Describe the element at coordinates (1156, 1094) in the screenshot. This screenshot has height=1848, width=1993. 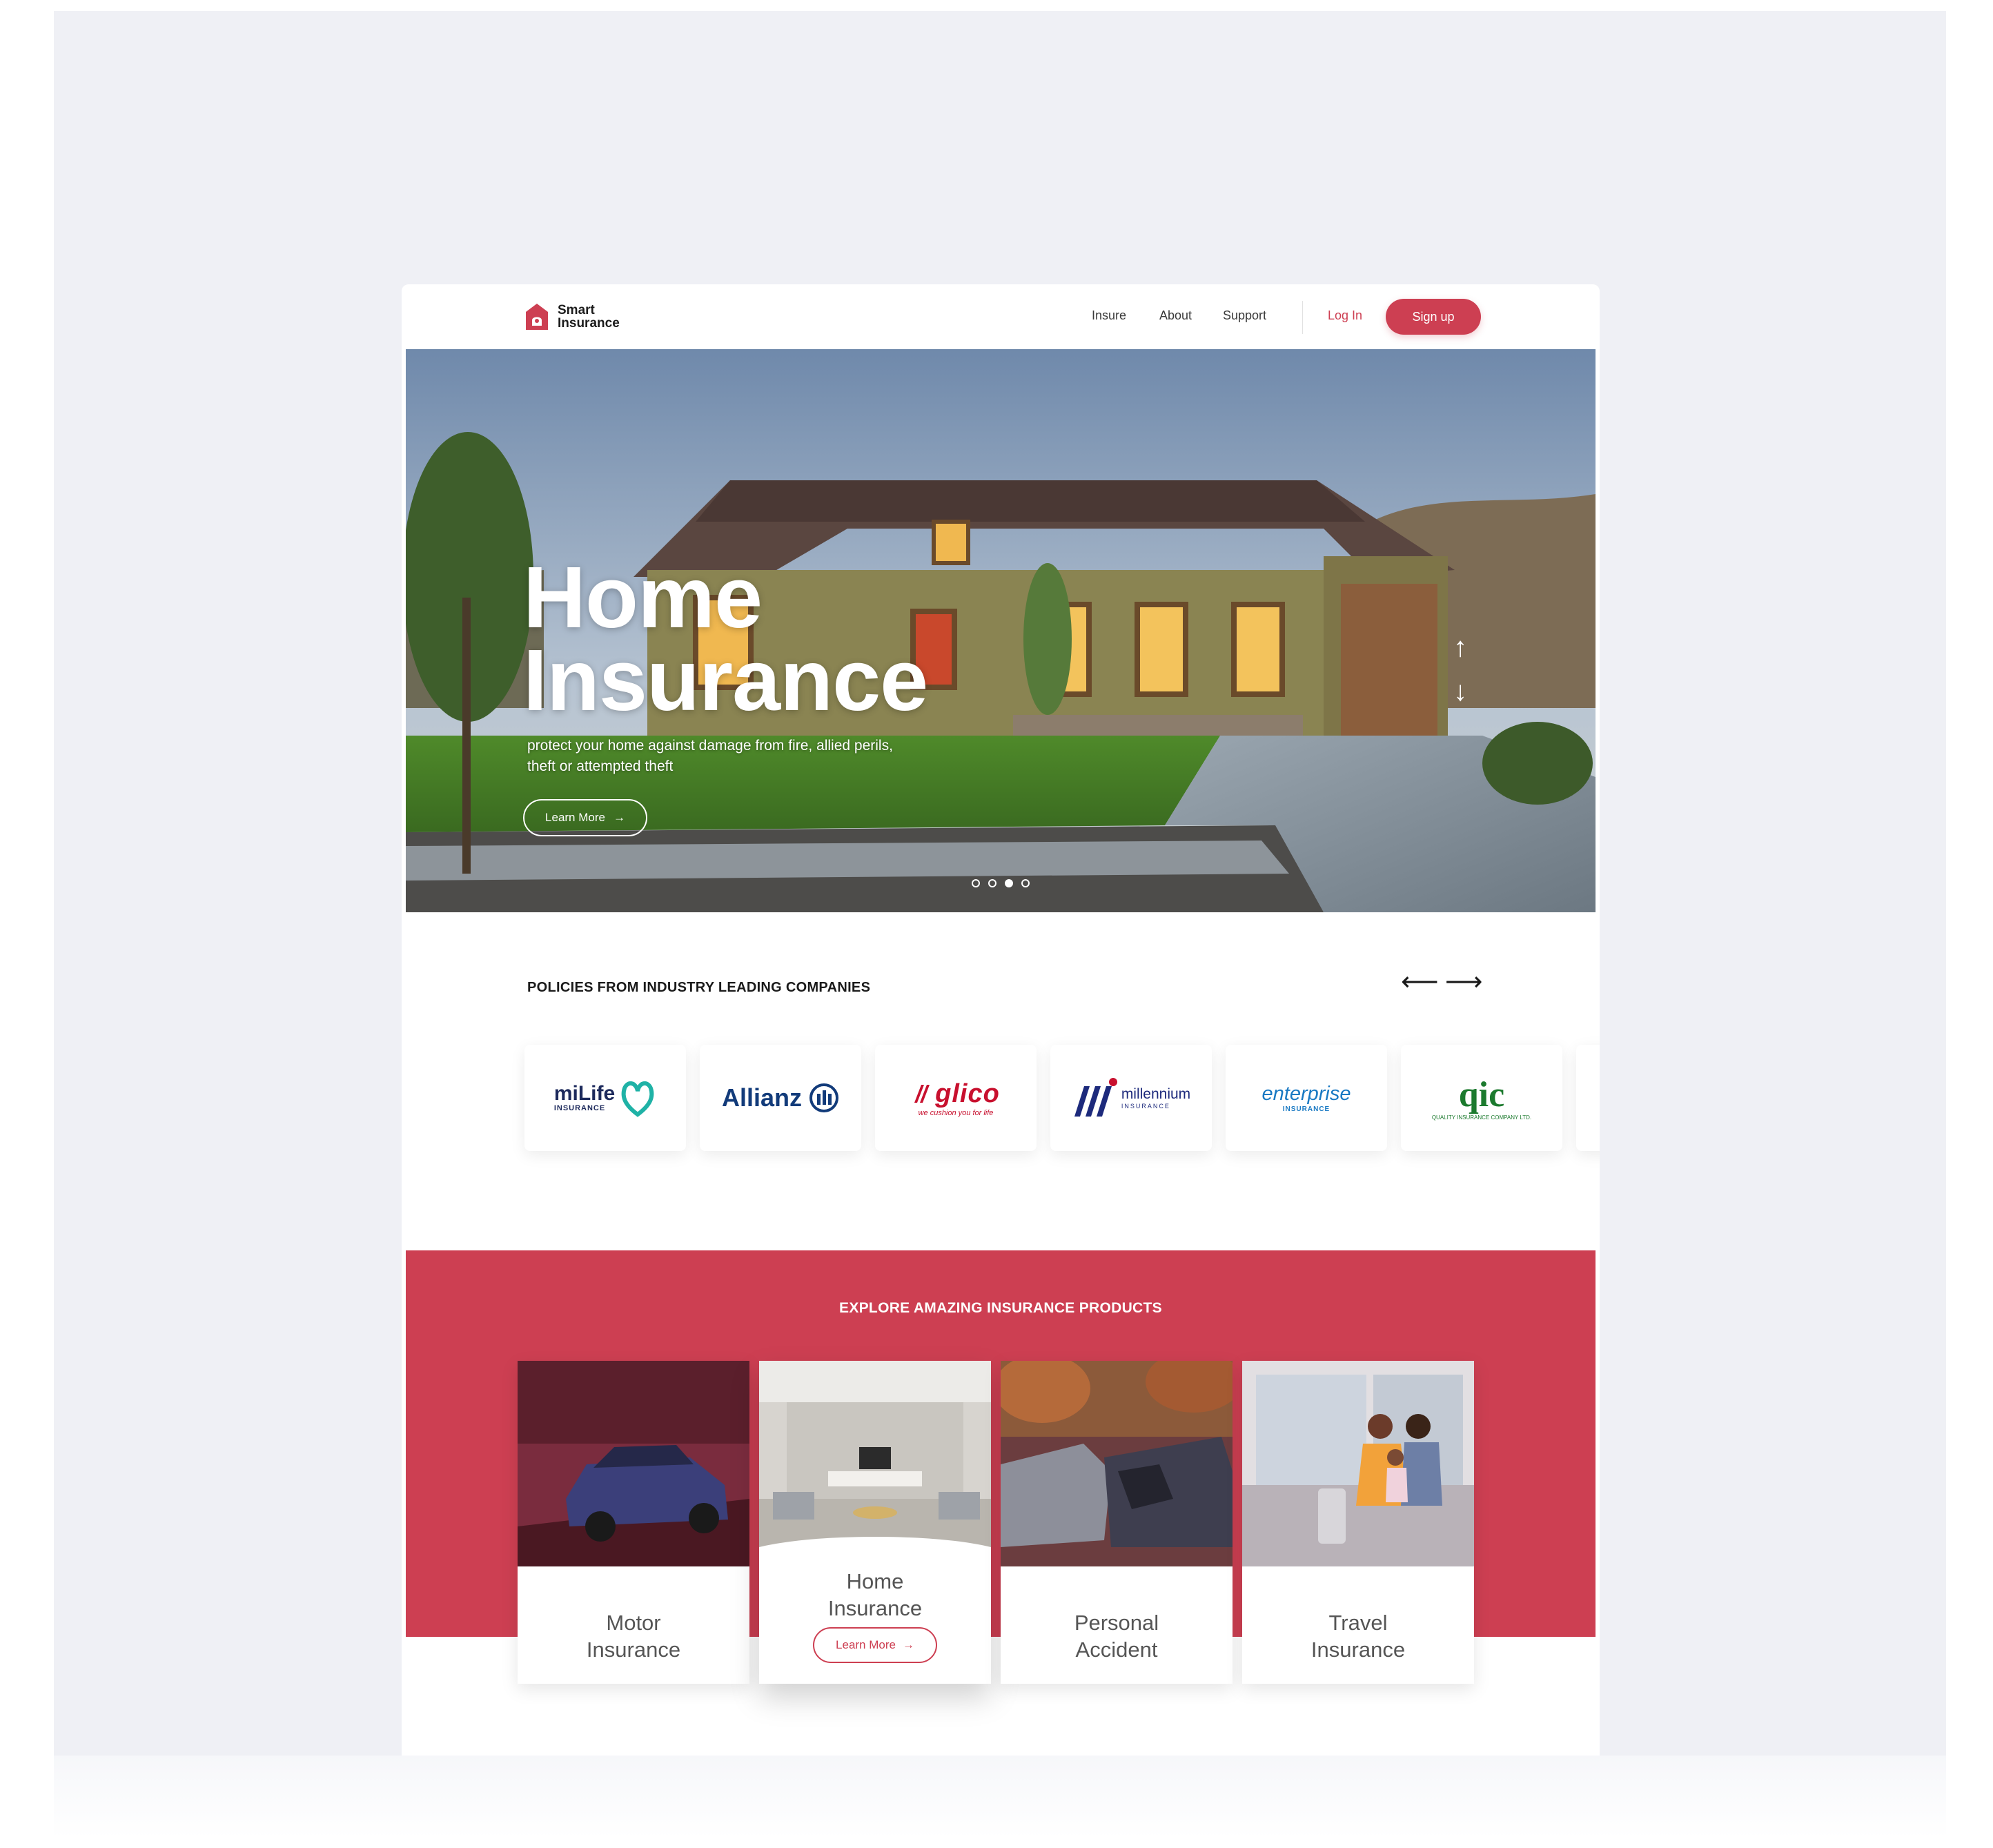
I see `millennium-wordmark: millennium` at that location.